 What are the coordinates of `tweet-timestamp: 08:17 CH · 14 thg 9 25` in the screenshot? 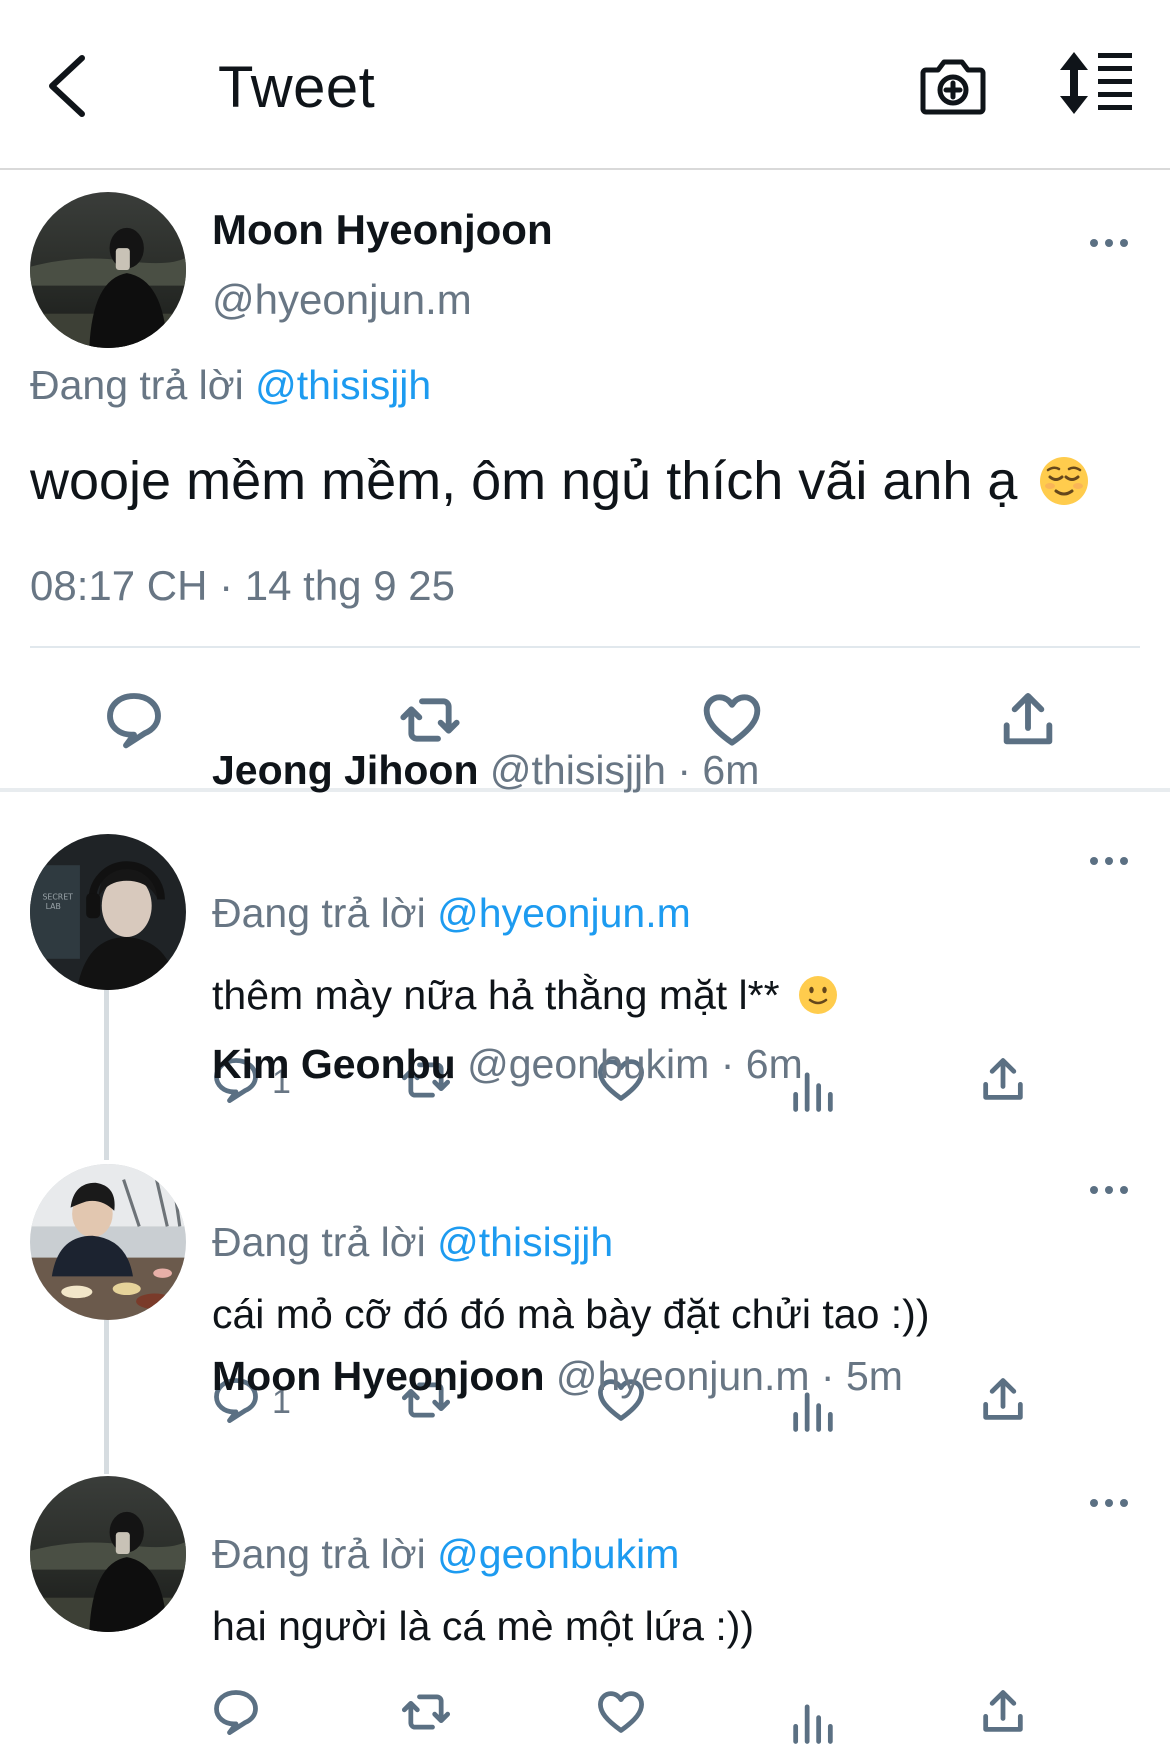 It's located at (242, 586).